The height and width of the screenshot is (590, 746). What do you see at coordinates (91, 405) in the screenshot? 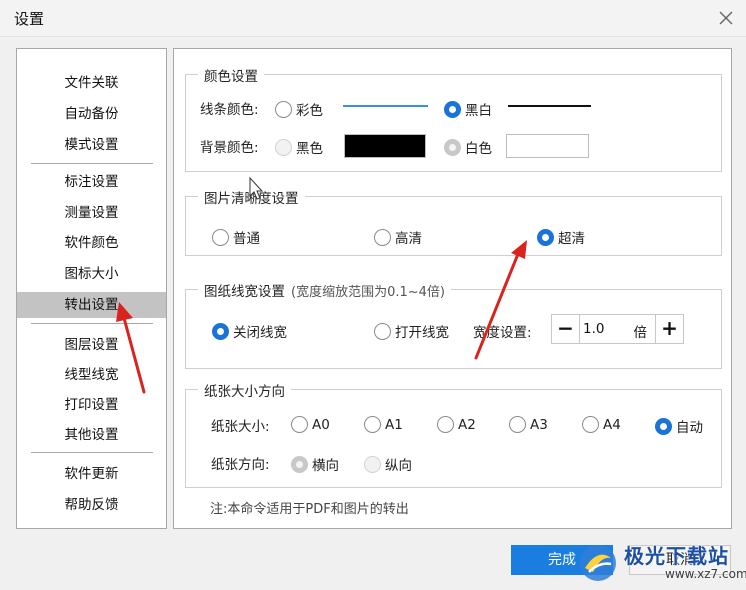
I see `sidebar-item-print-settings: 打印设置` at bounding box center [91, 405].